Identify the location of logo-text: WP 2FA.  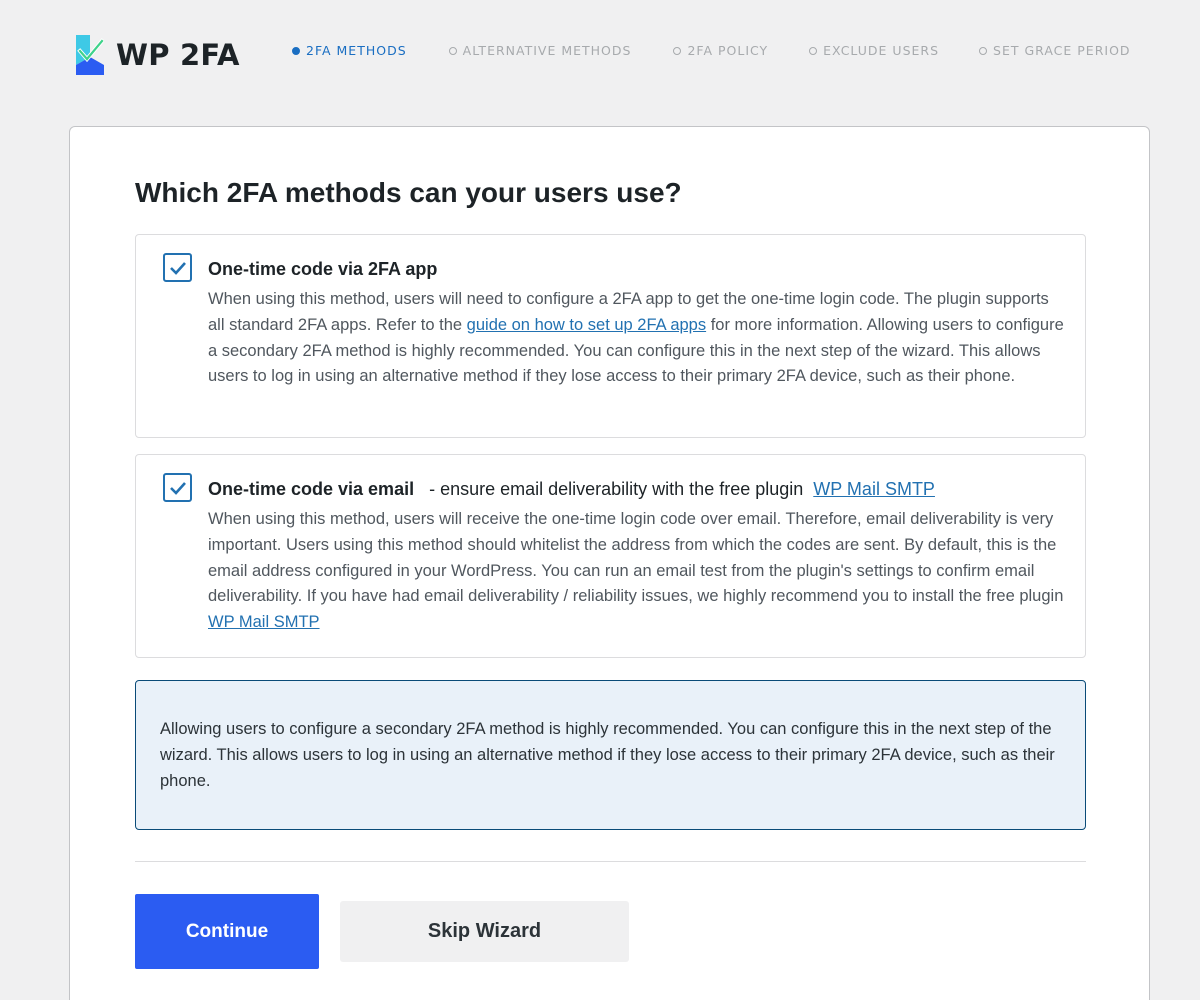
(178, 55).